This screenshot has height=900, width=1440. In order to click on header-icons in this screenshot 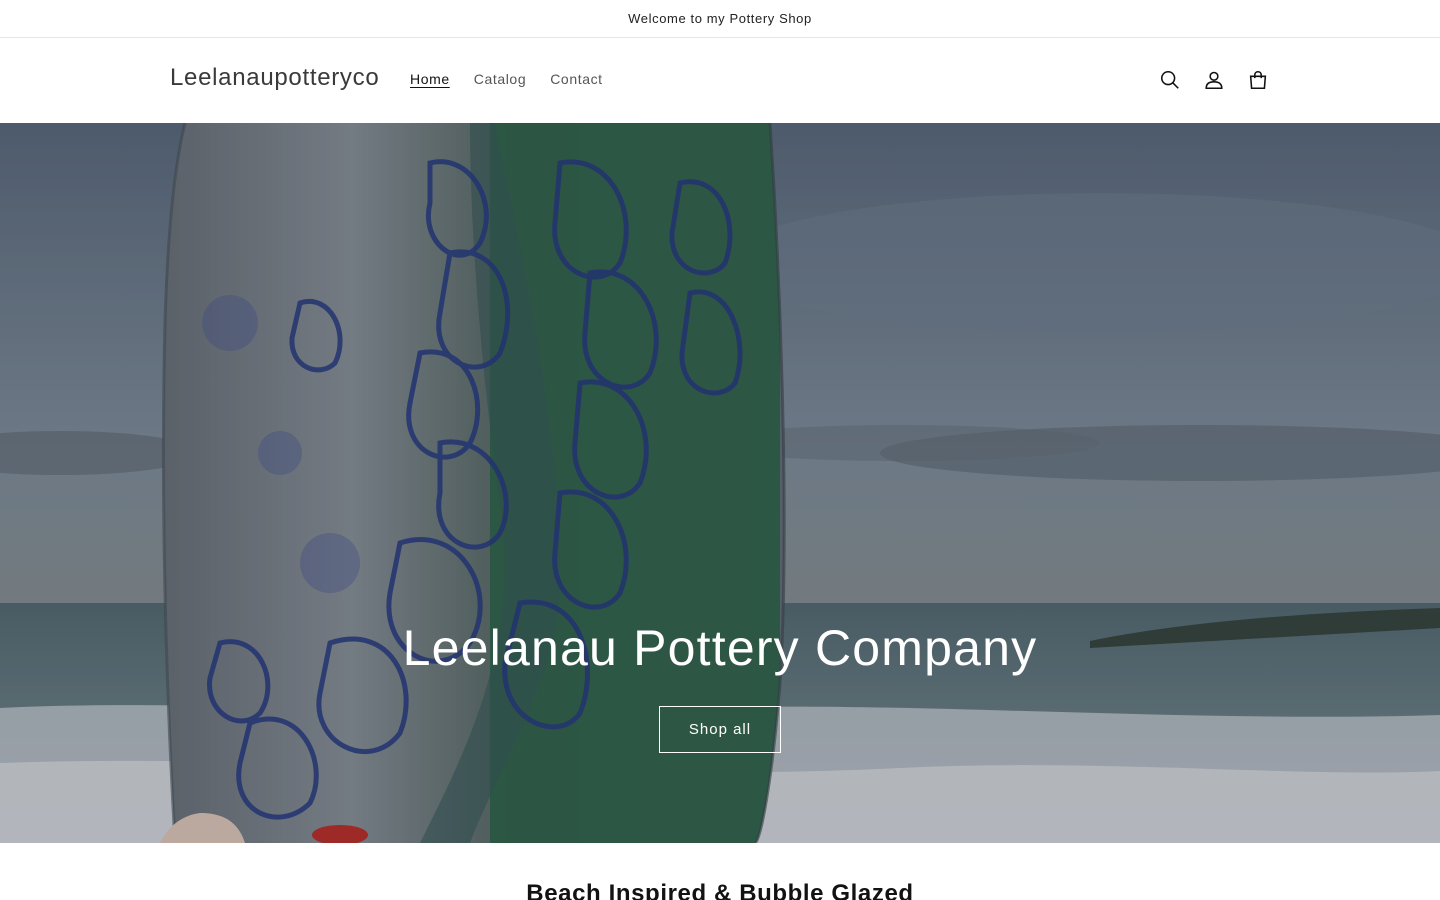, I will do `click(1214, 80)`.